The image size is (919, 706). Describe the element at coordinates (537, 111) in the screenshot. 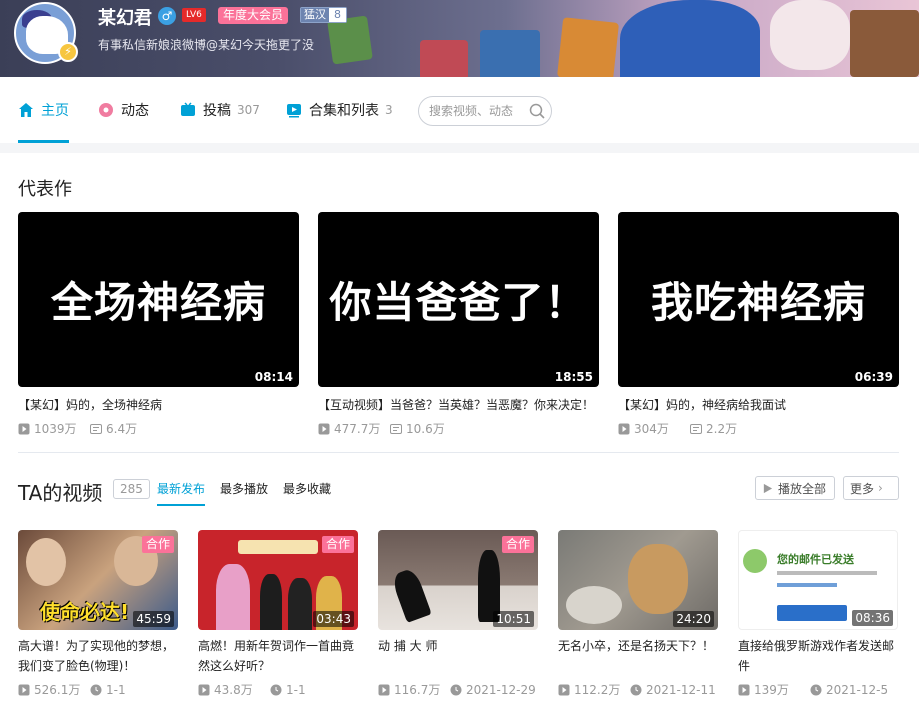

I see `search-icon` at that location.